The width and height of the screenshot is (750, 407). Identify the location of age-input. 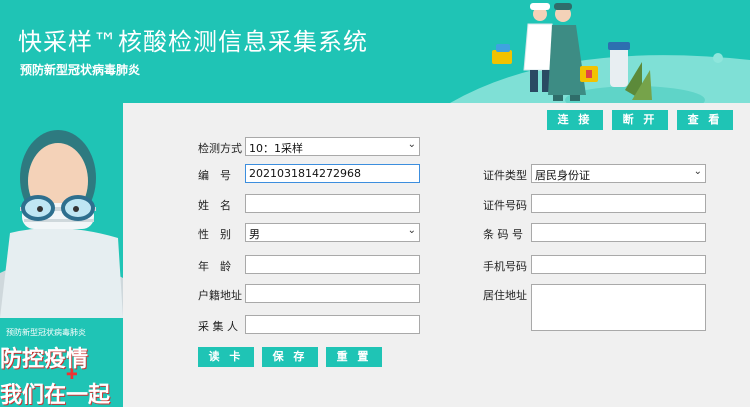
(332, 264).